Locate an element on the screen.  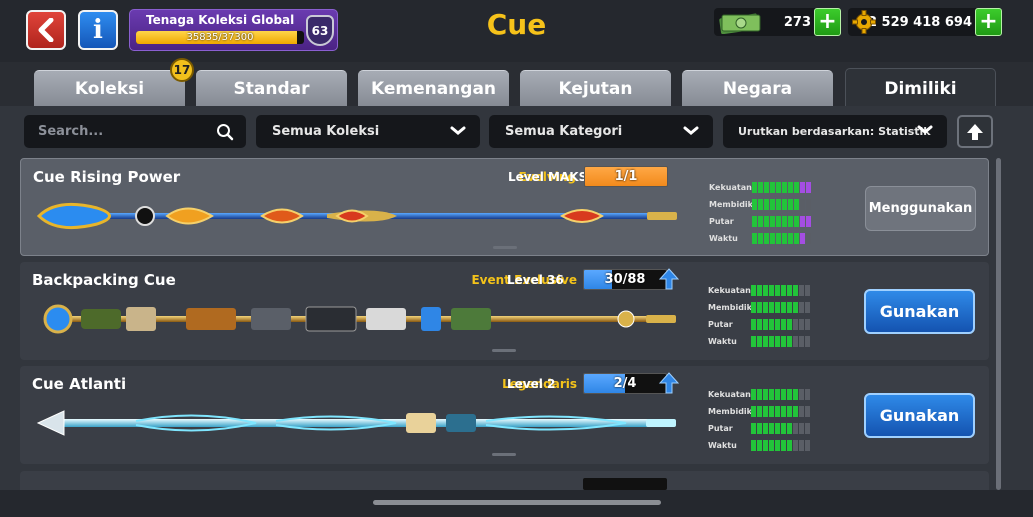
action-label: Menggunakan is located at coordinates (920, 208).